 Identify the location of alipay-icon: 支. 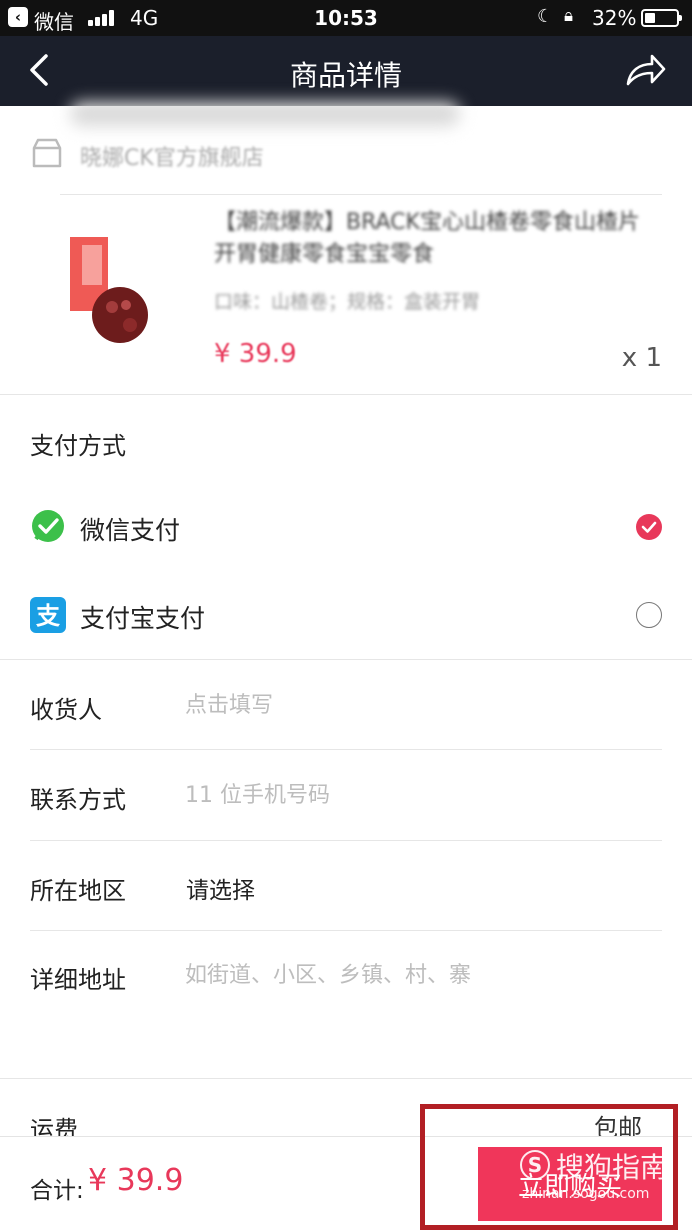
(48, 615).